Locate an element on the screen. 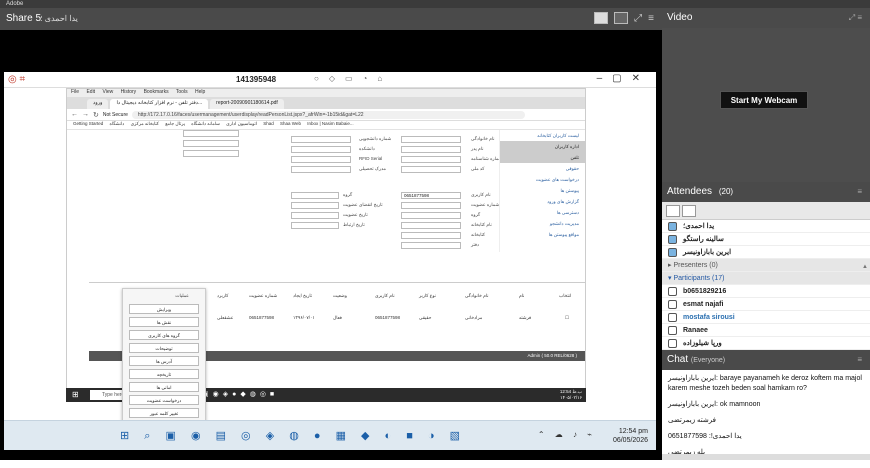 The image size is (870, 468). office-field is located at coordinates (431, 245).